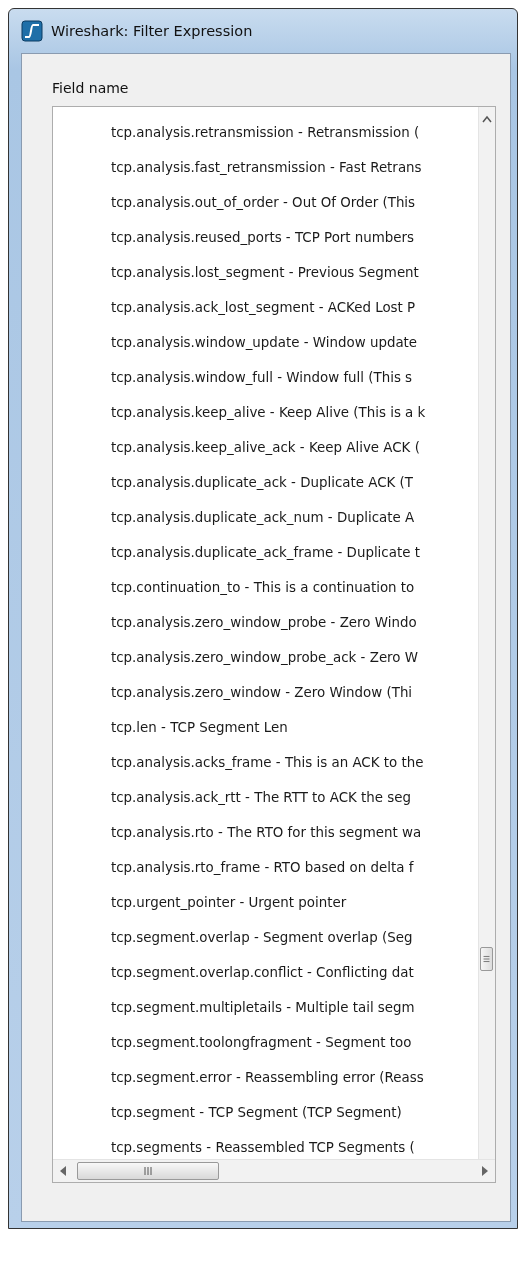 This screenshot has height=1279, width=532. What do you see at coordinates (294, 902) in the screenshot?
I see `list-item: tcp.urgent_pointer - Urgent pointer` at bounding box center [294, 902].